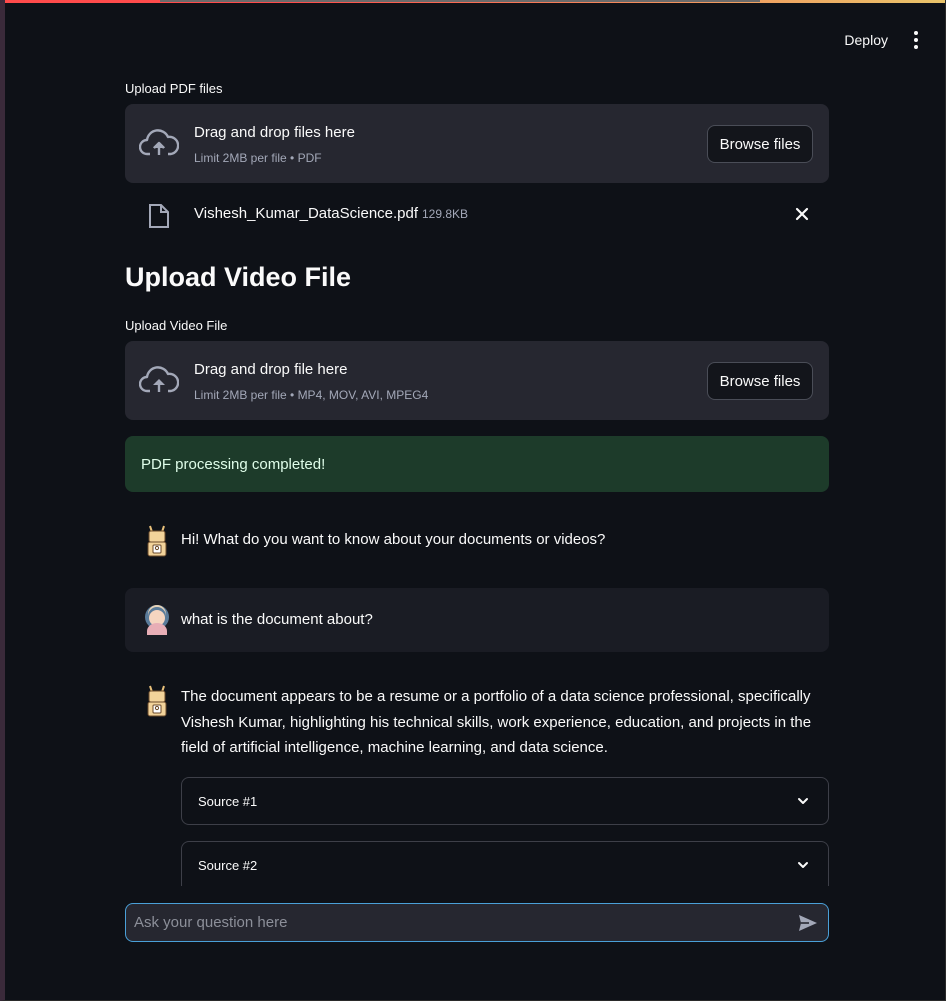 The image size is (946, 1001). Describe the element at coordinates (760, 144) in the screenshot. I see `pdf-browse-files-button: Browse files` at that location.